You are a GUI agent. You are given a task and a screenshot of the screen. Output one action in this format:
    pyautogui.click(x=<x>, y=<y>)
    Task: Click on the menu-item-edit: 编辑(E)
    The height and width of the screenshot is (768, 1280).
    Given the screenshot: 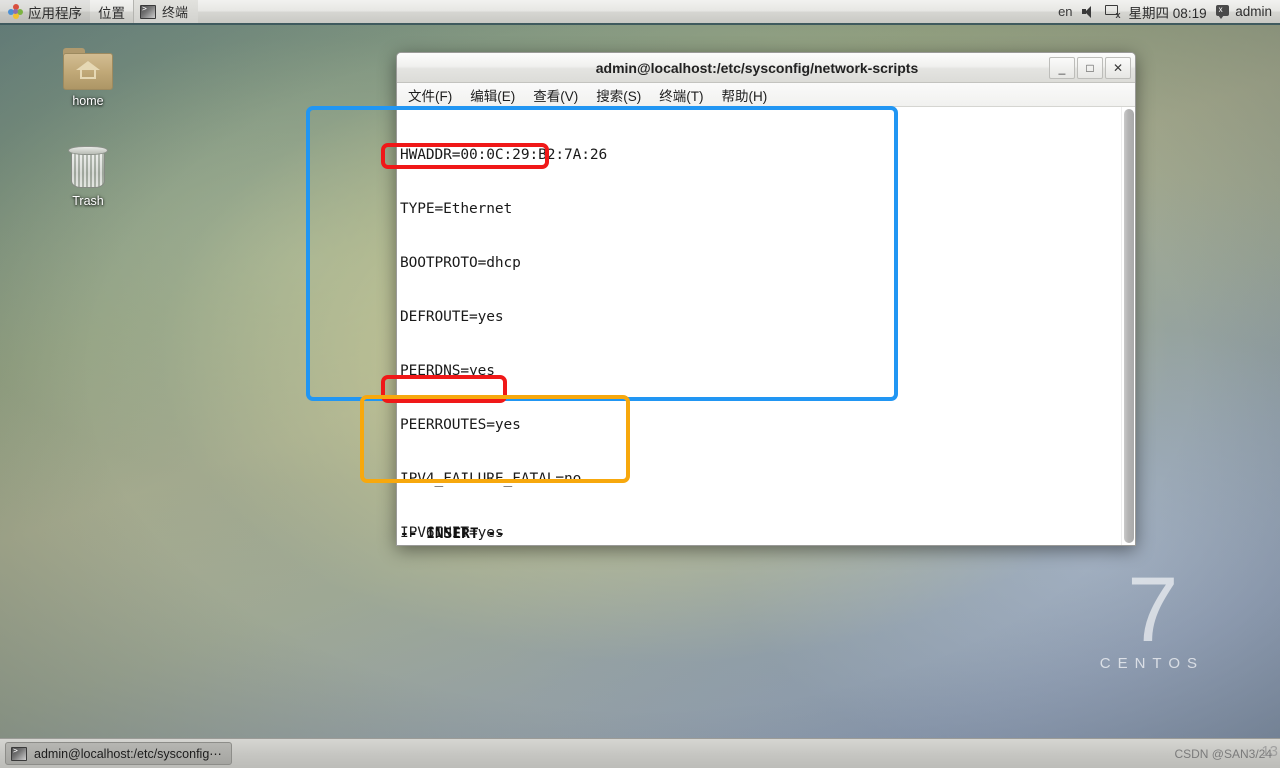 What is the action you would take?
    pyautogui.click(x=492, y=95)
    